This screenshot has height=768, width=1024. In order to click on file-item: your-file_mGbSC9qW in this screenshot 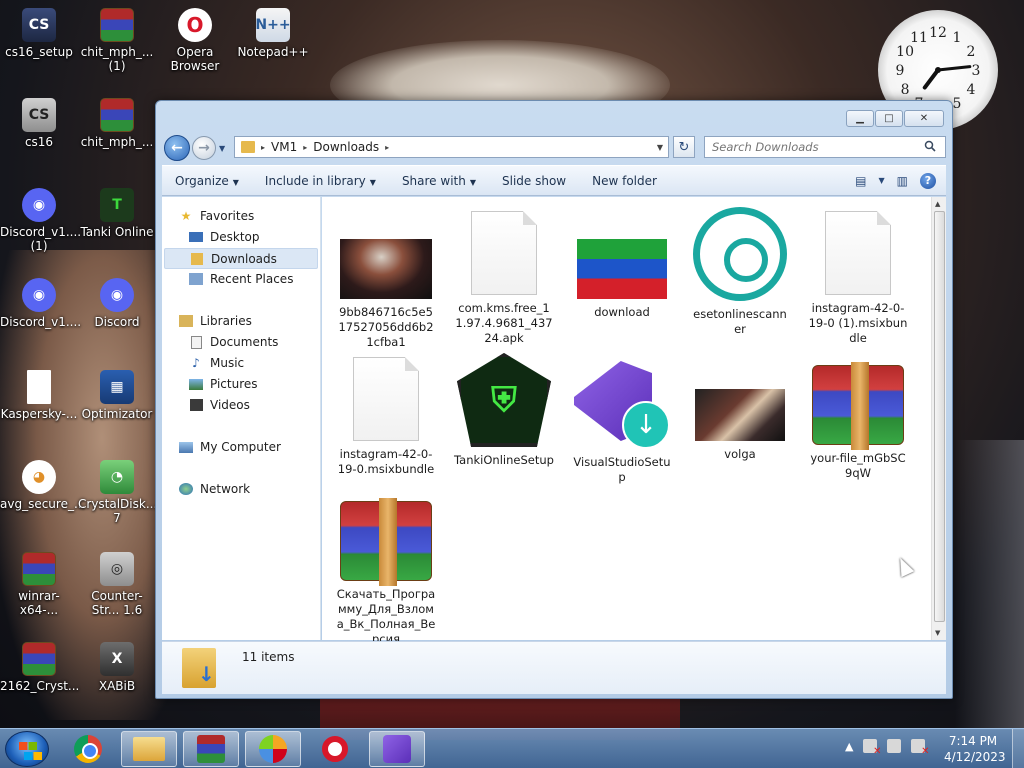, I will do `click(858, 417)`.